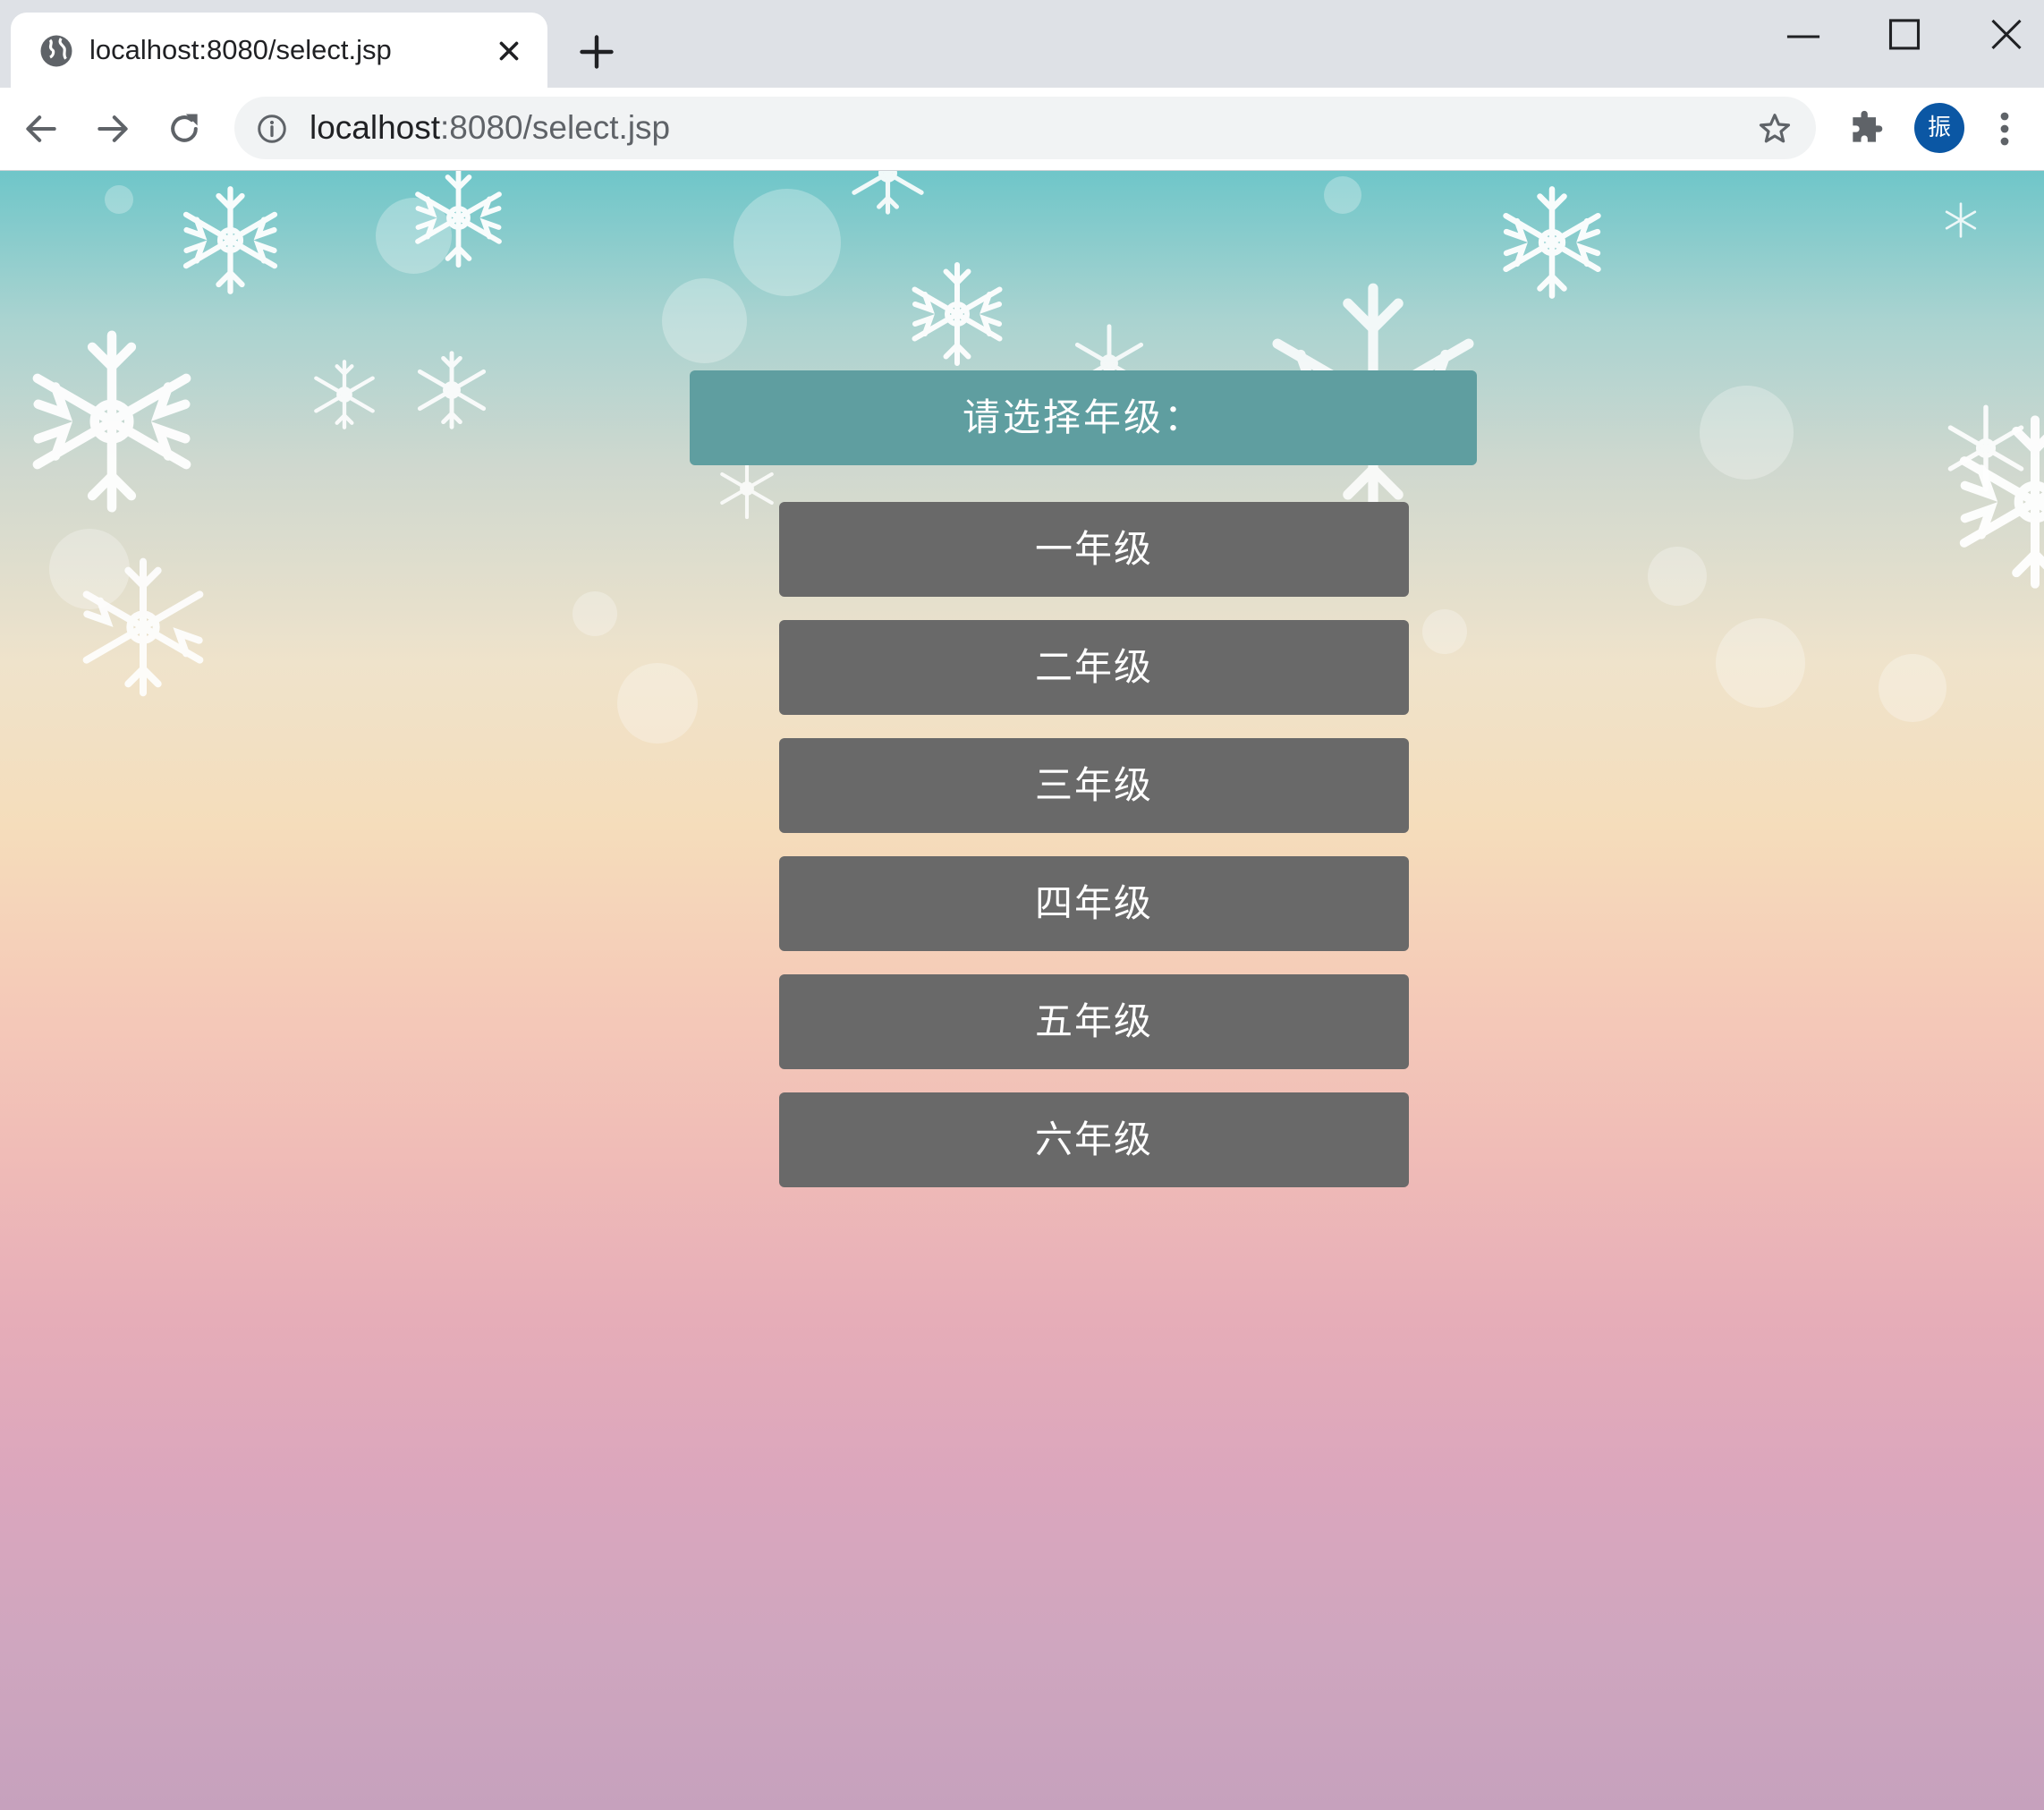  What do you see at coordinates (1094, 903) in the screenshot?
I see `grade-4-button: 四年级` at bounding box center [1094, 903].